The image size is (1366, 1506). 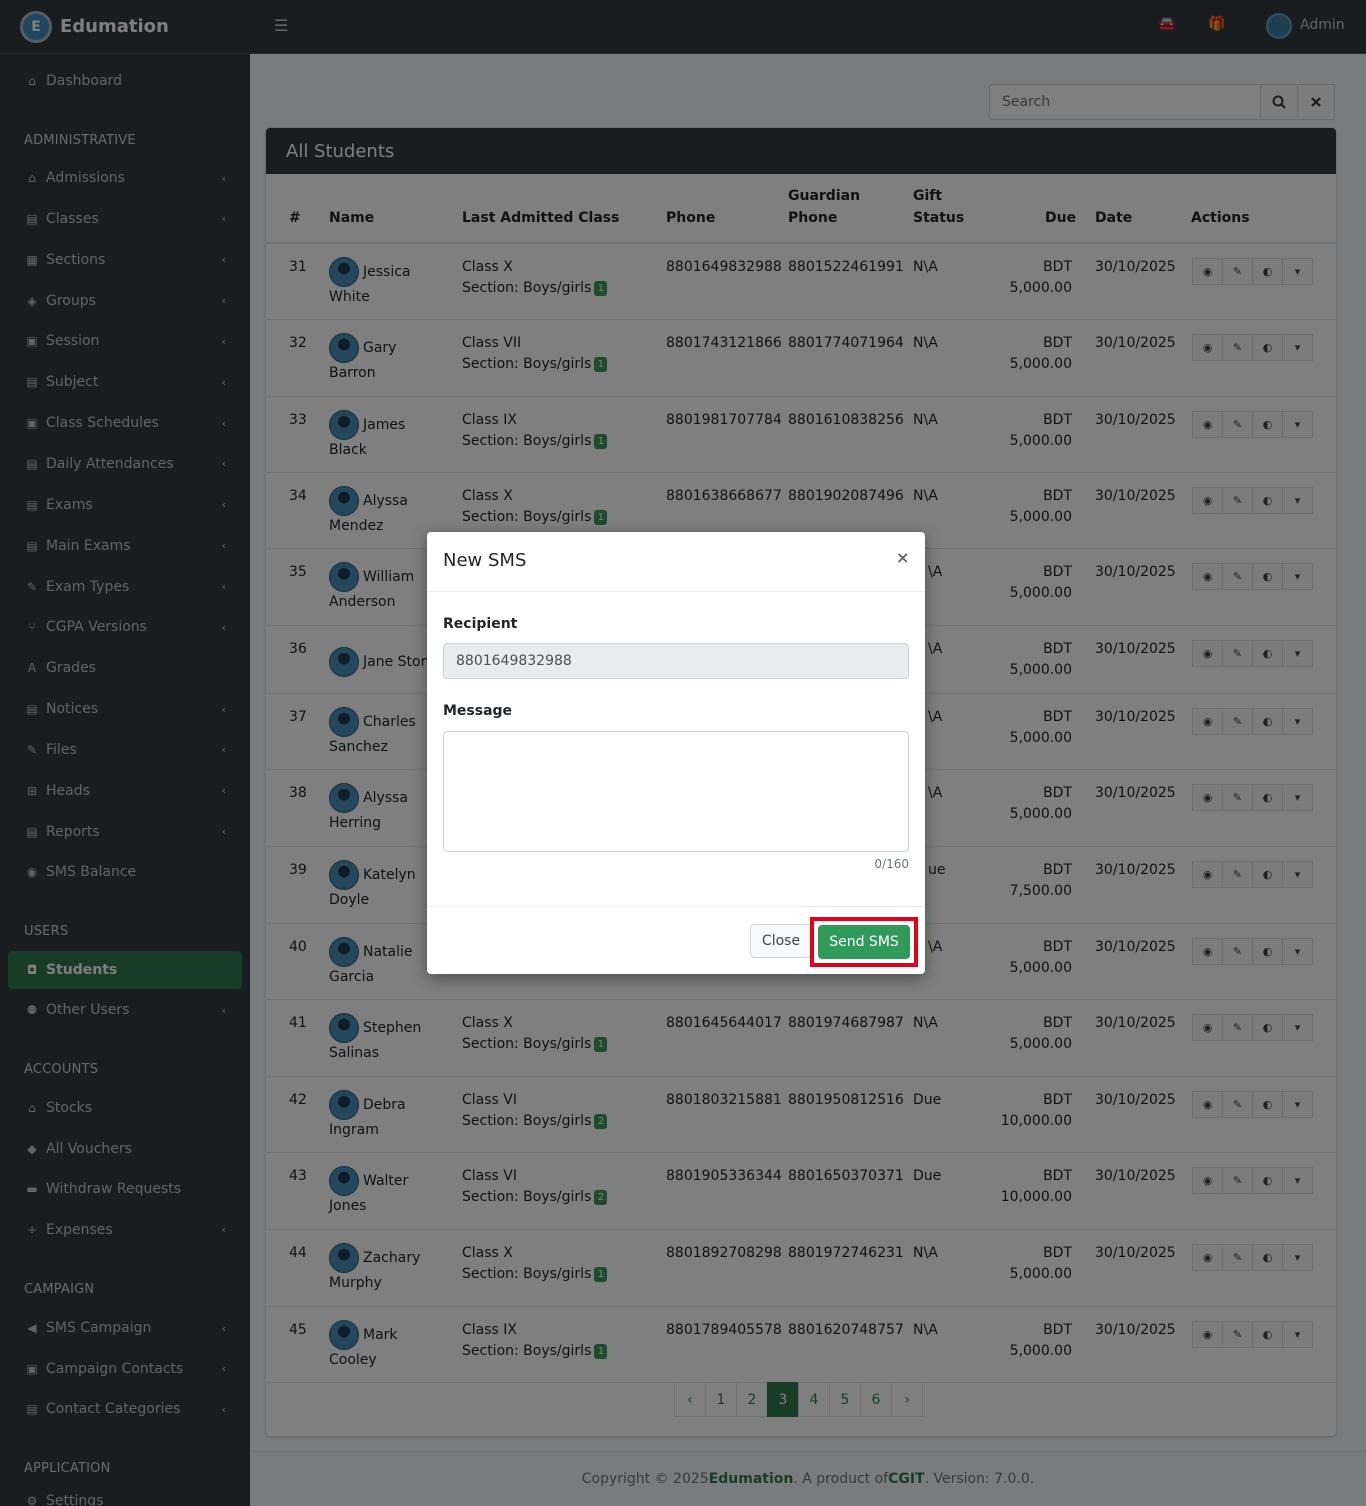 What do you see at coordinates (676, 661) in the screenshot?
I see `recipient-field: 8801649832988` at bounding box center [676, 661].